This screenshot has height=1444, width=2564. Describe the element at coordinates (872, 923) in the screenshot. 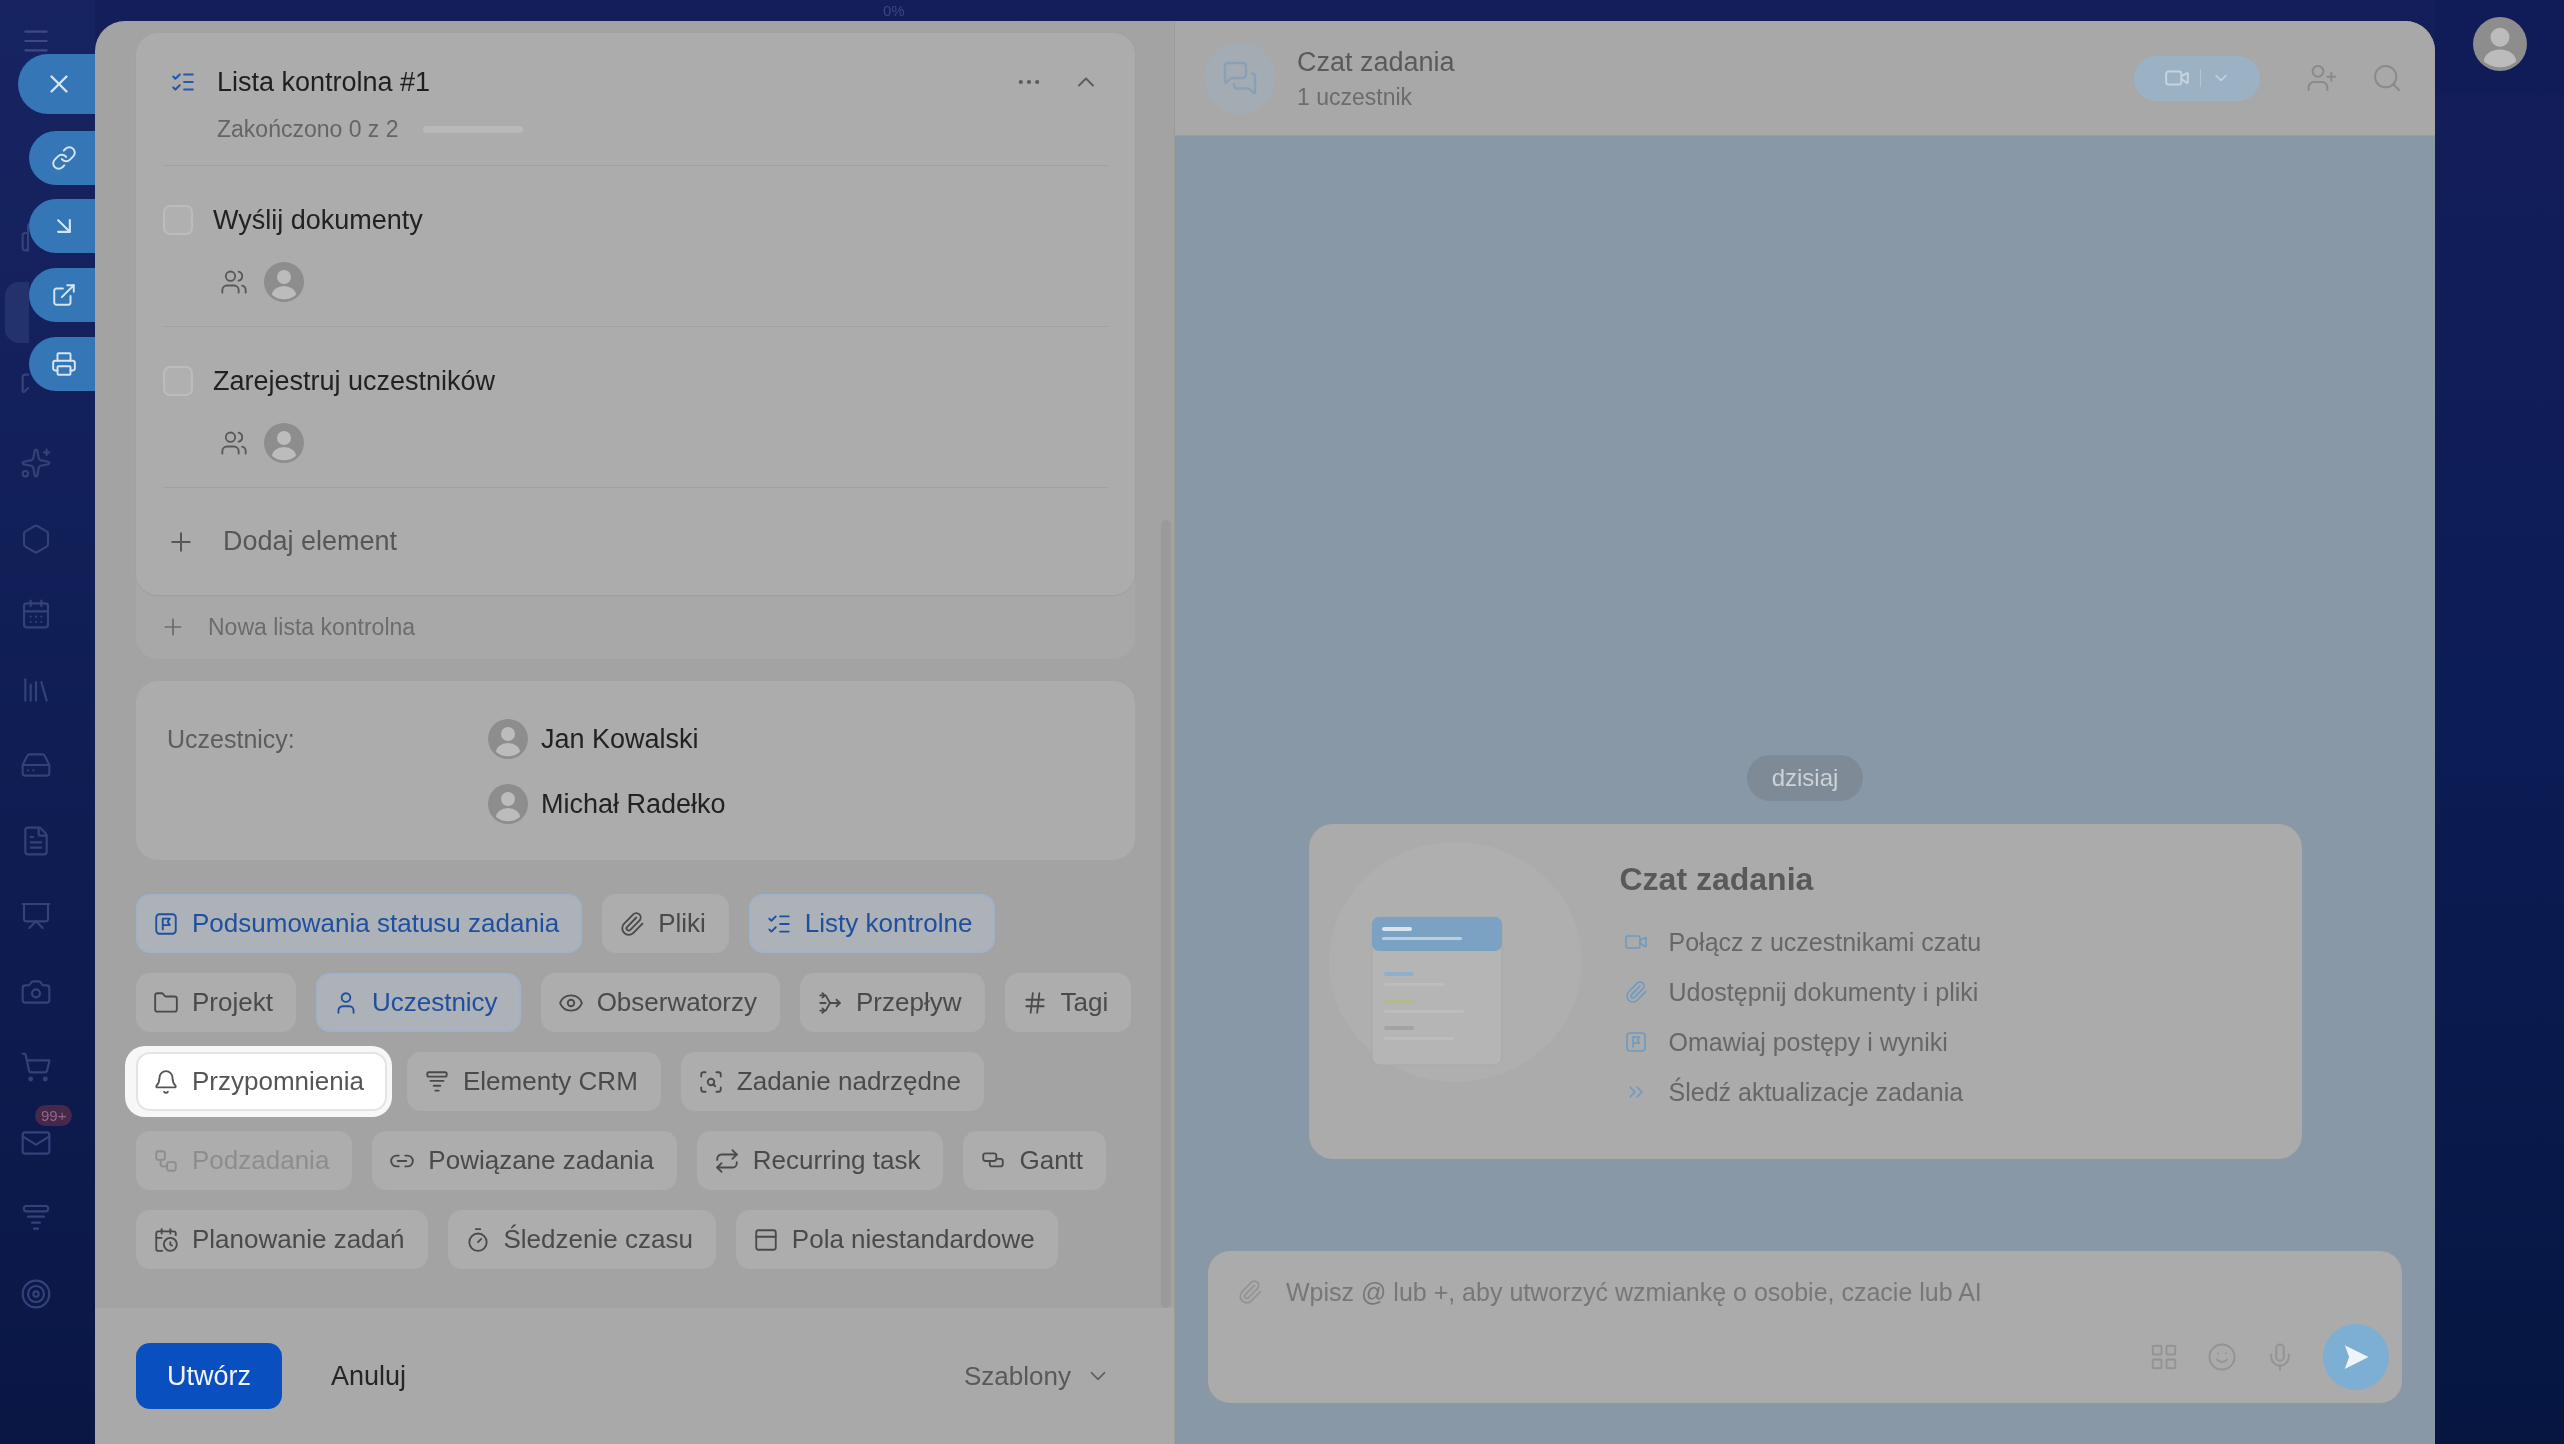

I see `feature-button: Listy kontrolne` at that location.